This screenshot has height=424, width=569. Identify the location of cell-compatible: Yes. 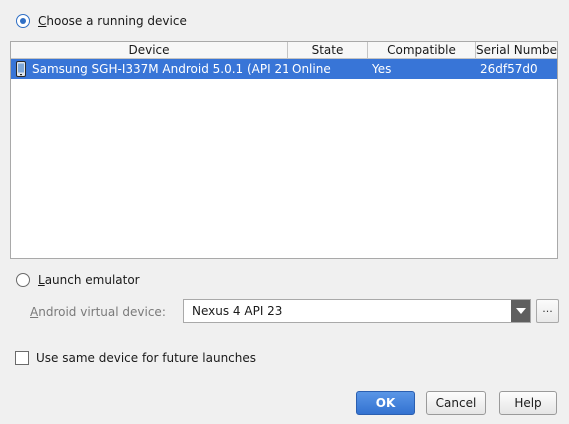
(382, 69).